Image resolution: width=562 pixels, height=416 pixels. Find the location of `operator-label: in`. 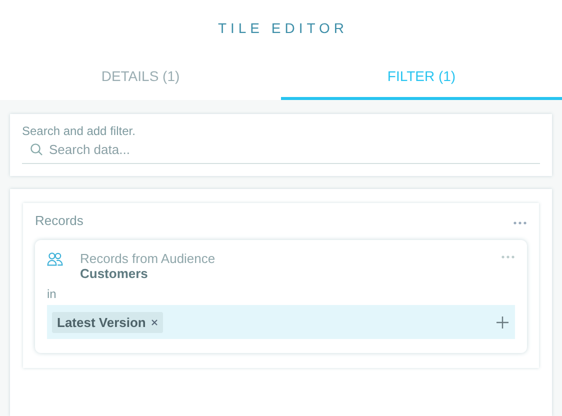

operator-label: in is located at coordinates (52, 294).